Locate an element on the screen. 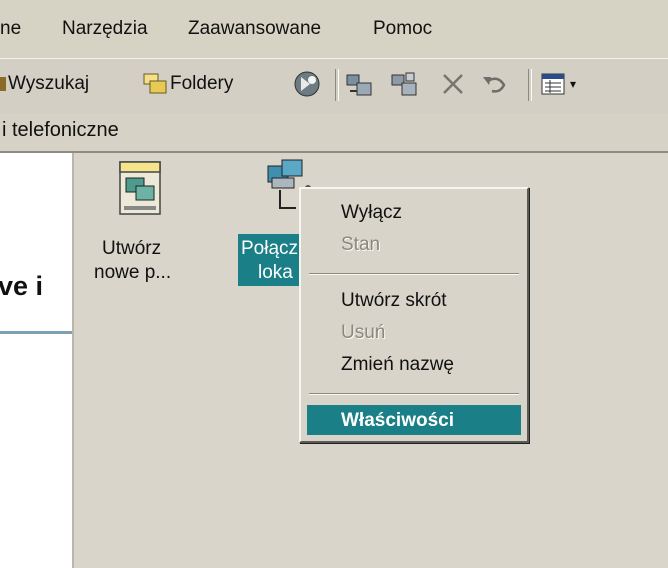 Image resolution: width=668 pixels, height=568 pixels. move-to-icon is located at coordinates (359, 85).